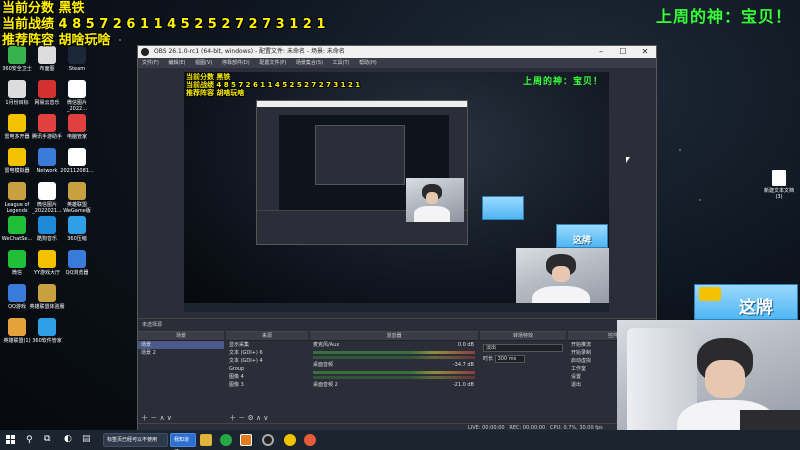 The width and height of the screenshot is (800, 450). What do you see at coordinates (246, 440) in the screenshot?
I see `app-orange-icon` at bounding box center [246, 440].